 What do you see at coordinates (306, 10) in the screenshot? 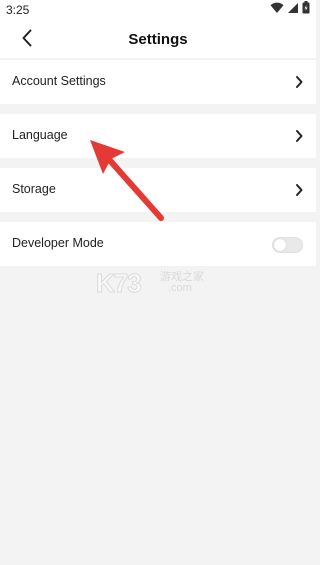
I see `battery-icon` at bounding box center [306, 10].